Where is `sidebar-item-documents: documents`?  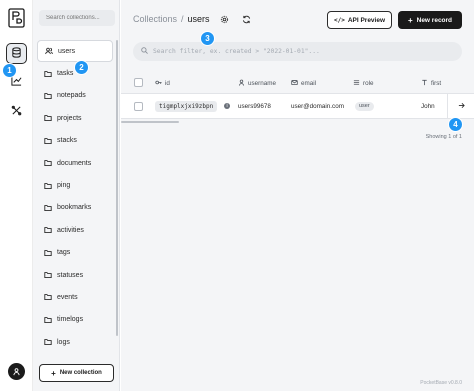 sidebar-item-documents: documents is located at coordinates (75, 163).